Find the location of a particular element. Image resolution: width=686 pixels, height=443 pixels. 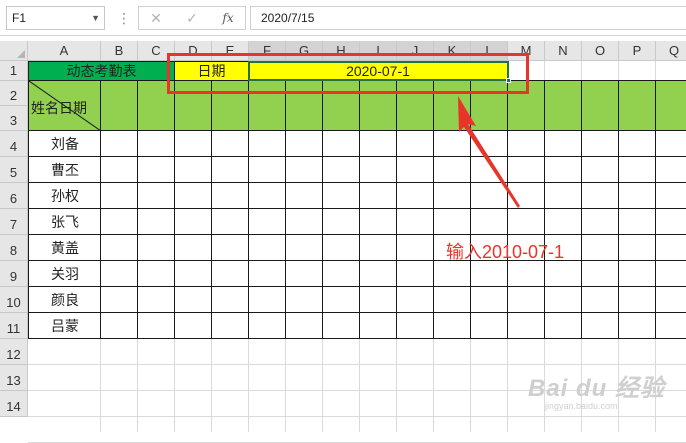

watermark-url: jingyan.baidu.com is located at coordinates (581, 406).